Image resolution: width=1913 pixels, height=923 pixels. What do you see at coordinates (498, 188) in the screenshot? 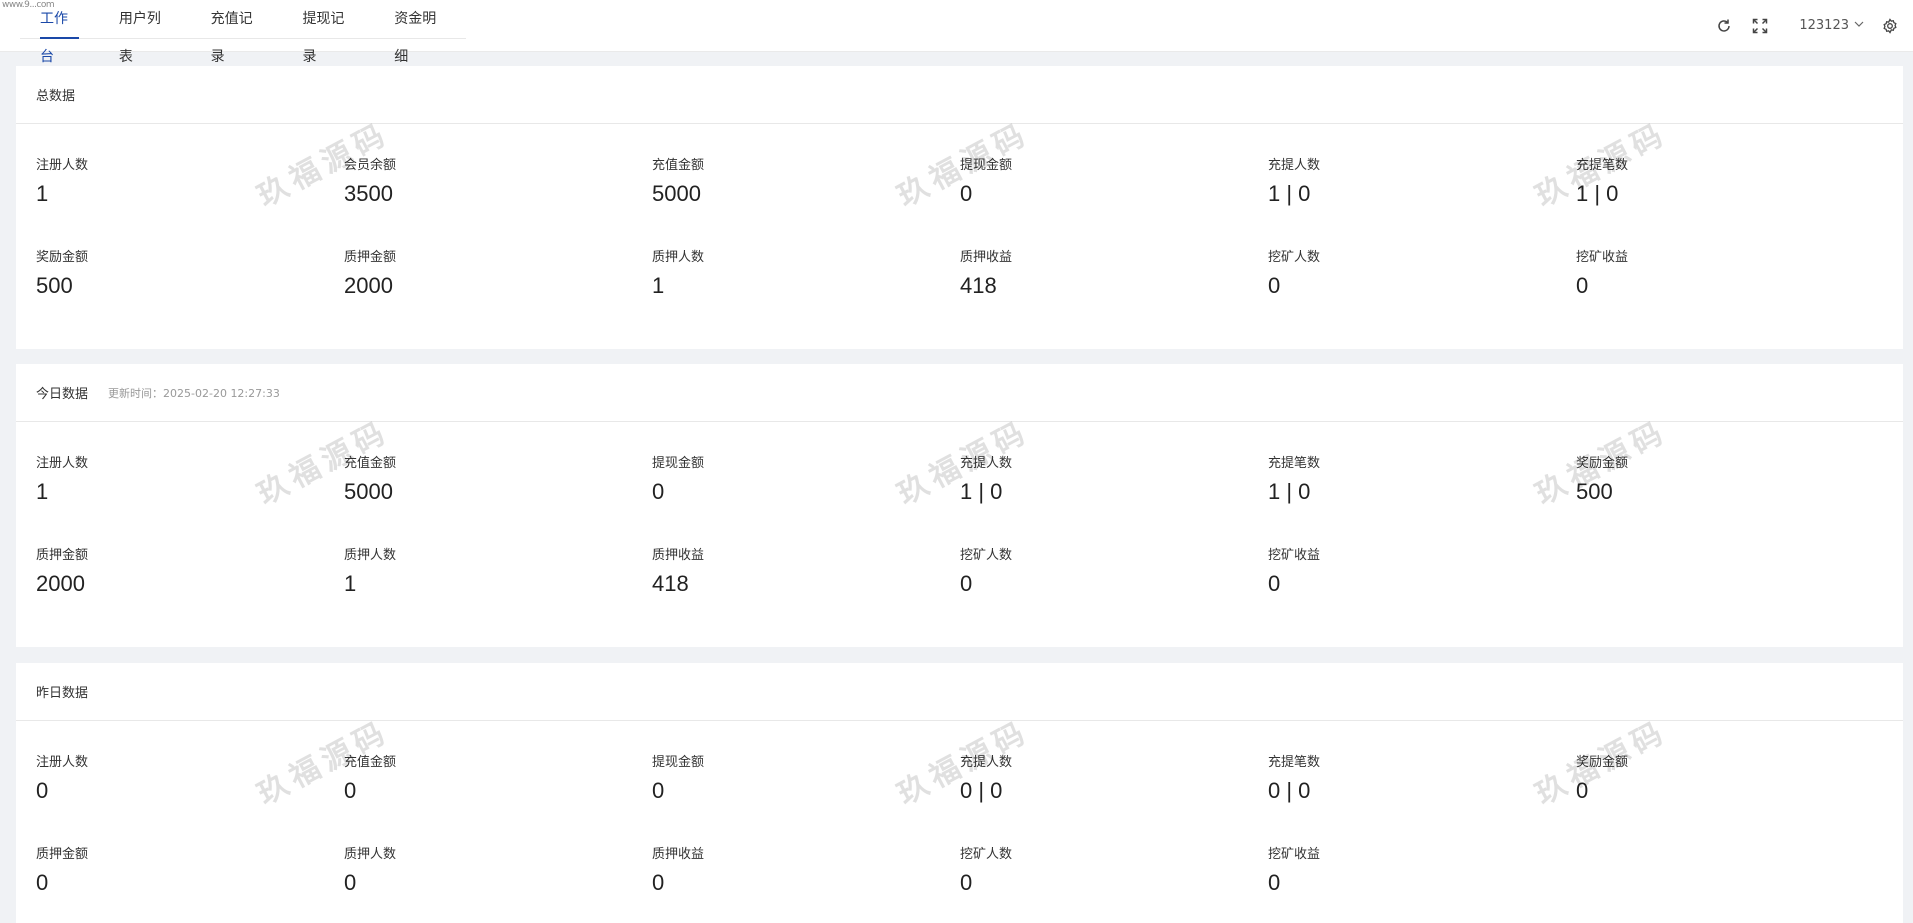
I see `stat-item: 会员余额 3500` at bounding box center [498, 188].